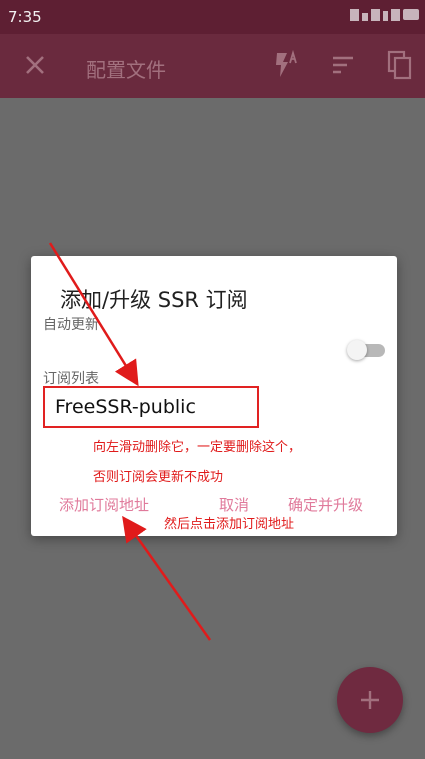 This screenshot has height=759, width=425. What do you see at coordinates (126, 70) in the screenshot?
I see `page-title: 配置文件` at bounding box center [126, 70].